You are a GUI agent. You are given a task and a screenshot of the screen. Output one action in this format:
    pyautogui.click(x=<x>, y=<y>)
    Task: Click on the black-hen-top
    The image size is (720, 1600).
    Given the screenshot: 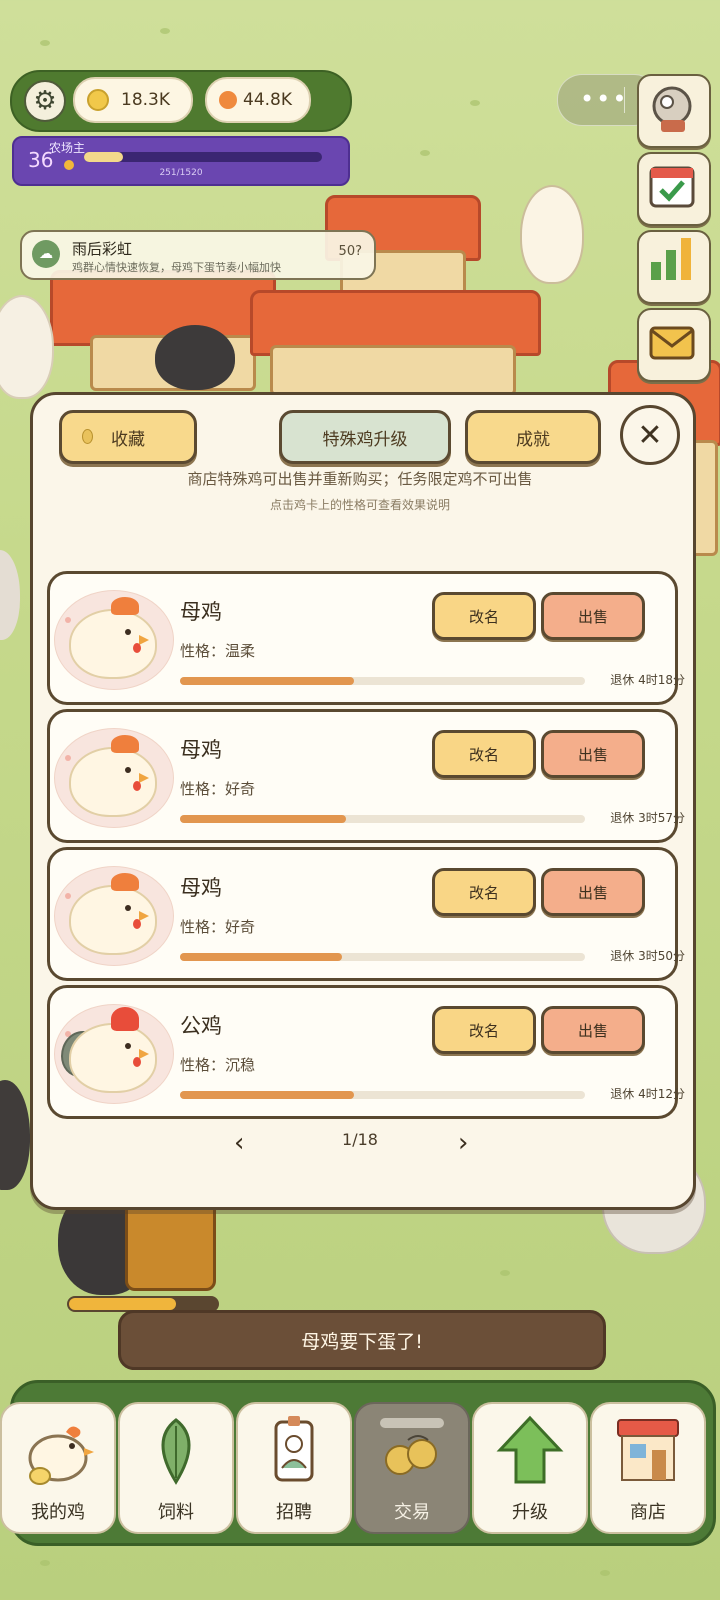 What is the action you would take?
    pyautogui.click(x=195, y=357)
    